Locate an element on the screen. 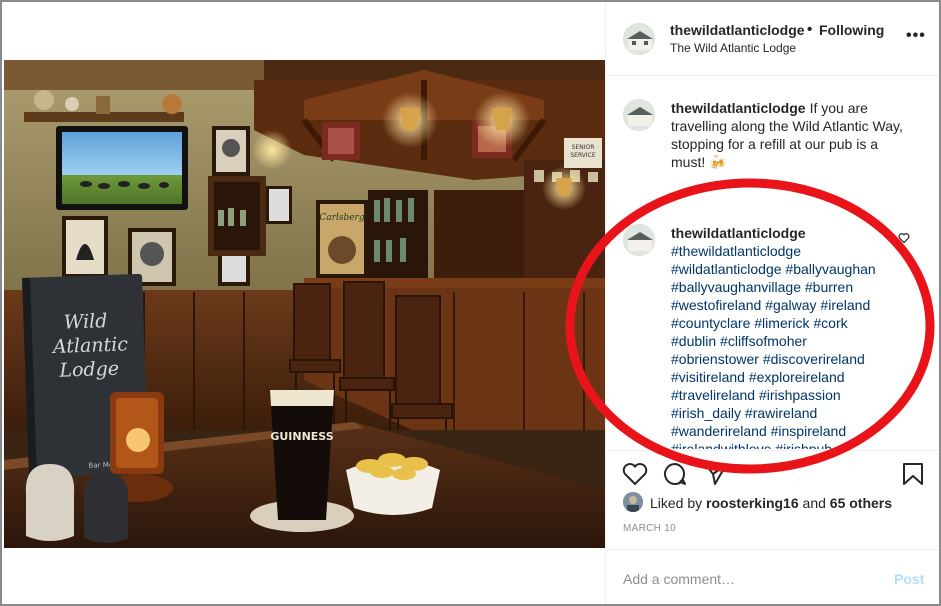 The width and height of the screenshot is (941, 606). post-date: MARCH 10 is located at coordinates (649, 528).